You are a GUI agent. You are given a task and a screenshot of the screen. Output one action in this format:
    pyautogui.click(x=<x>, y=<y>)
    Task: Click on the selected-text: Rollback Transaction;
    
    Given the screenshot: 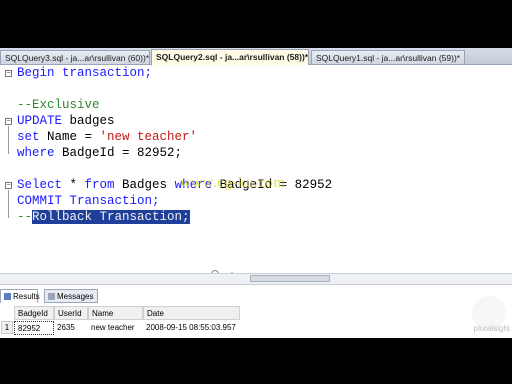 What is the action you would take?
    pyautogui.click(x=111, y=217)
    